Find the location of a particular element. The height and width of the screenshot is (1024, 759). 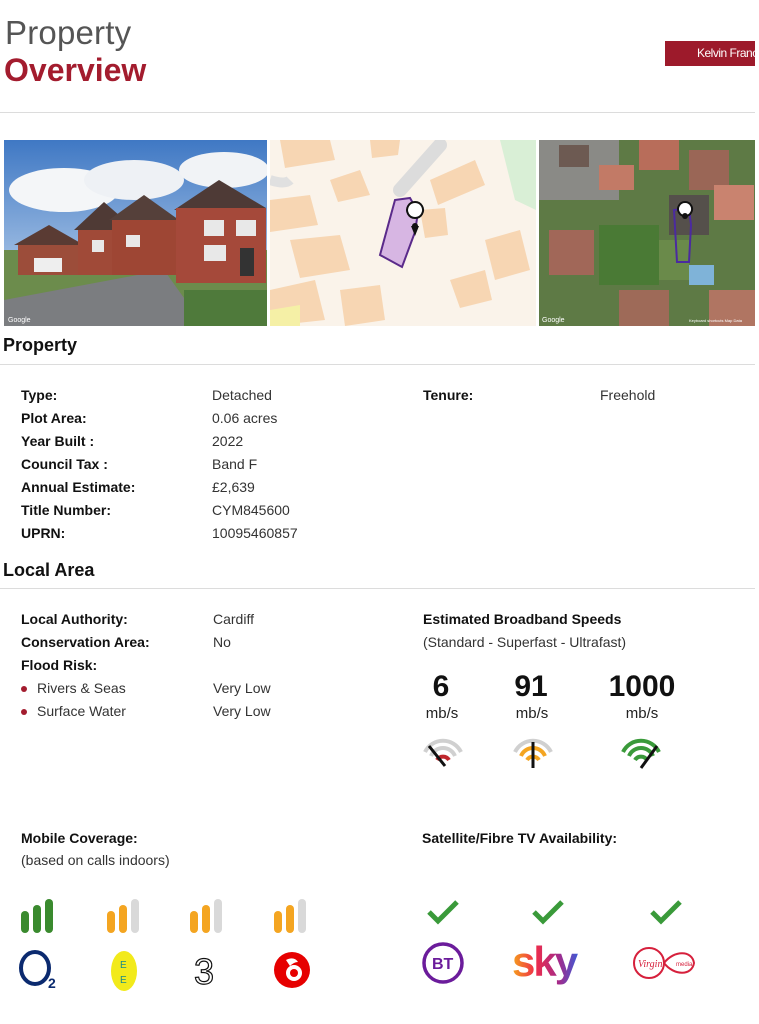

property-row-label: Year Built : is located at coordinates (58, 441).